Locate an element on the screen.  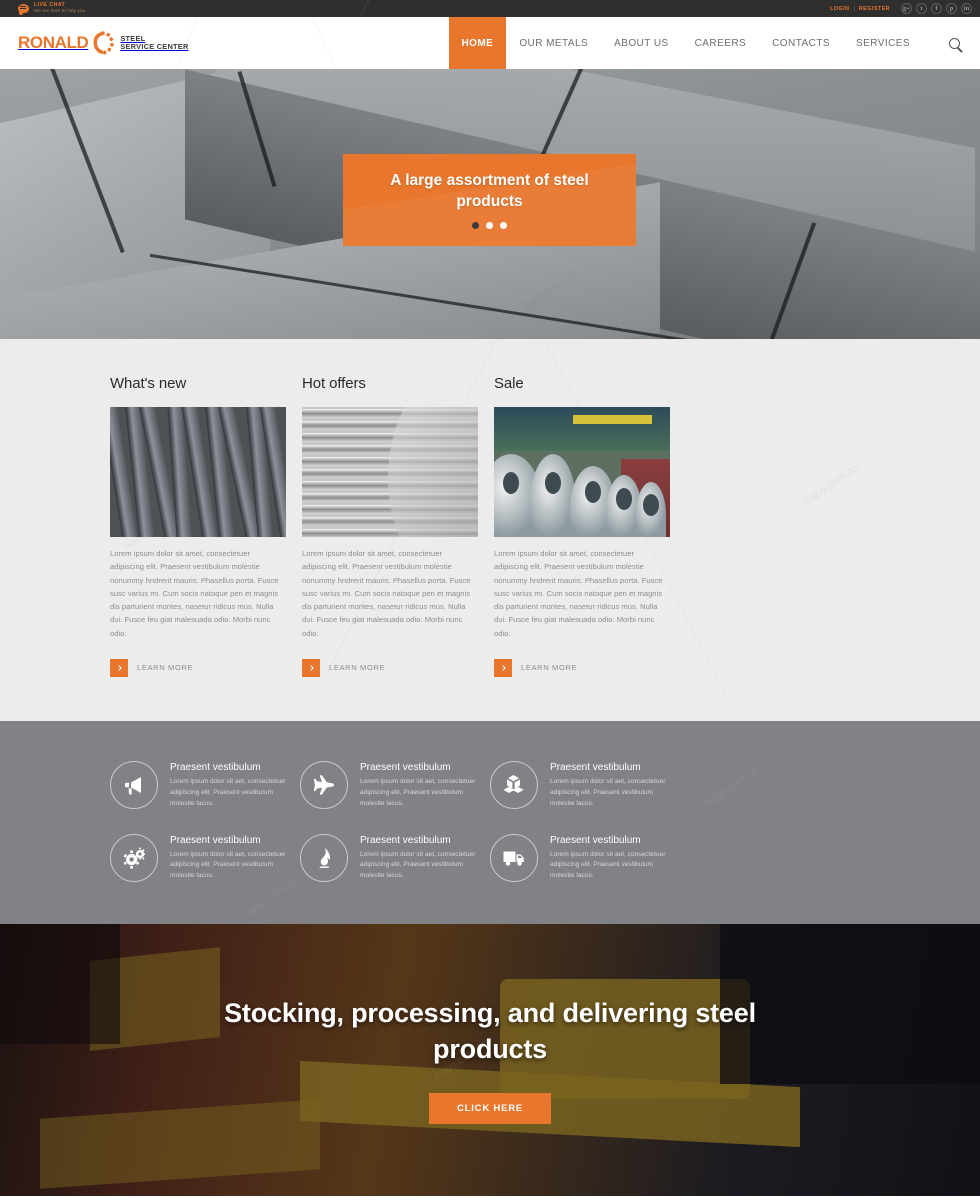
search-icon is located at coordinates (954, 43).